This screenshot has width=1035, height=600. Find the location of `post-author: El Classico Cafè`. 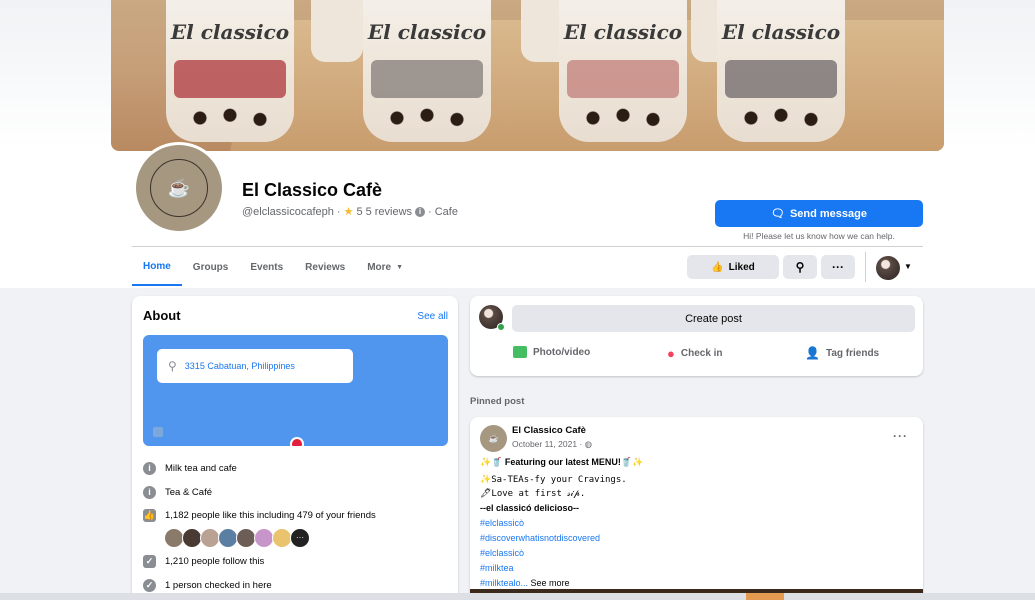

post-author: El Classico Cafè is located at coordinates (549, 430).